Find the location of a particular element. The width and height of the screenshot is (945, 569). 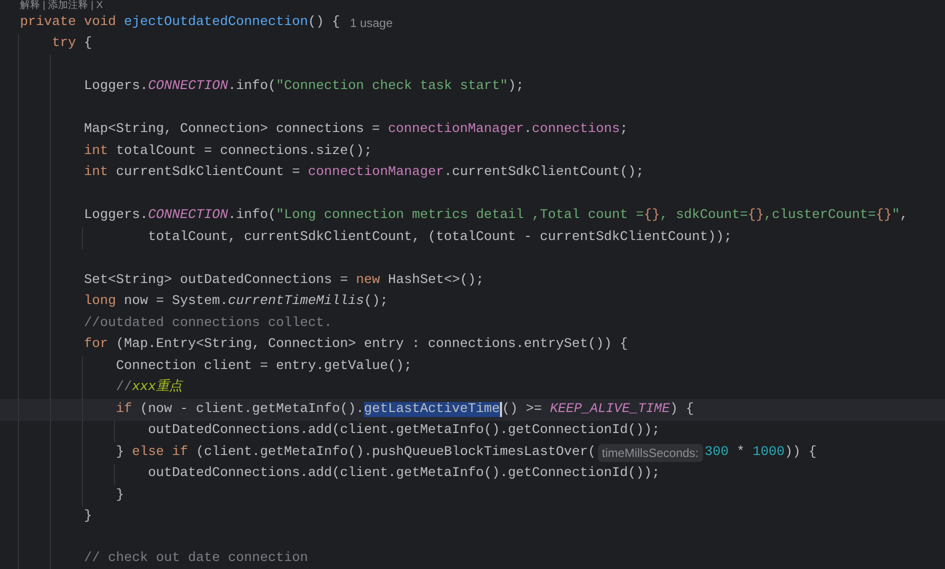

code-text: int totalCount = connections.size(); is located at coordinates (228, 151).